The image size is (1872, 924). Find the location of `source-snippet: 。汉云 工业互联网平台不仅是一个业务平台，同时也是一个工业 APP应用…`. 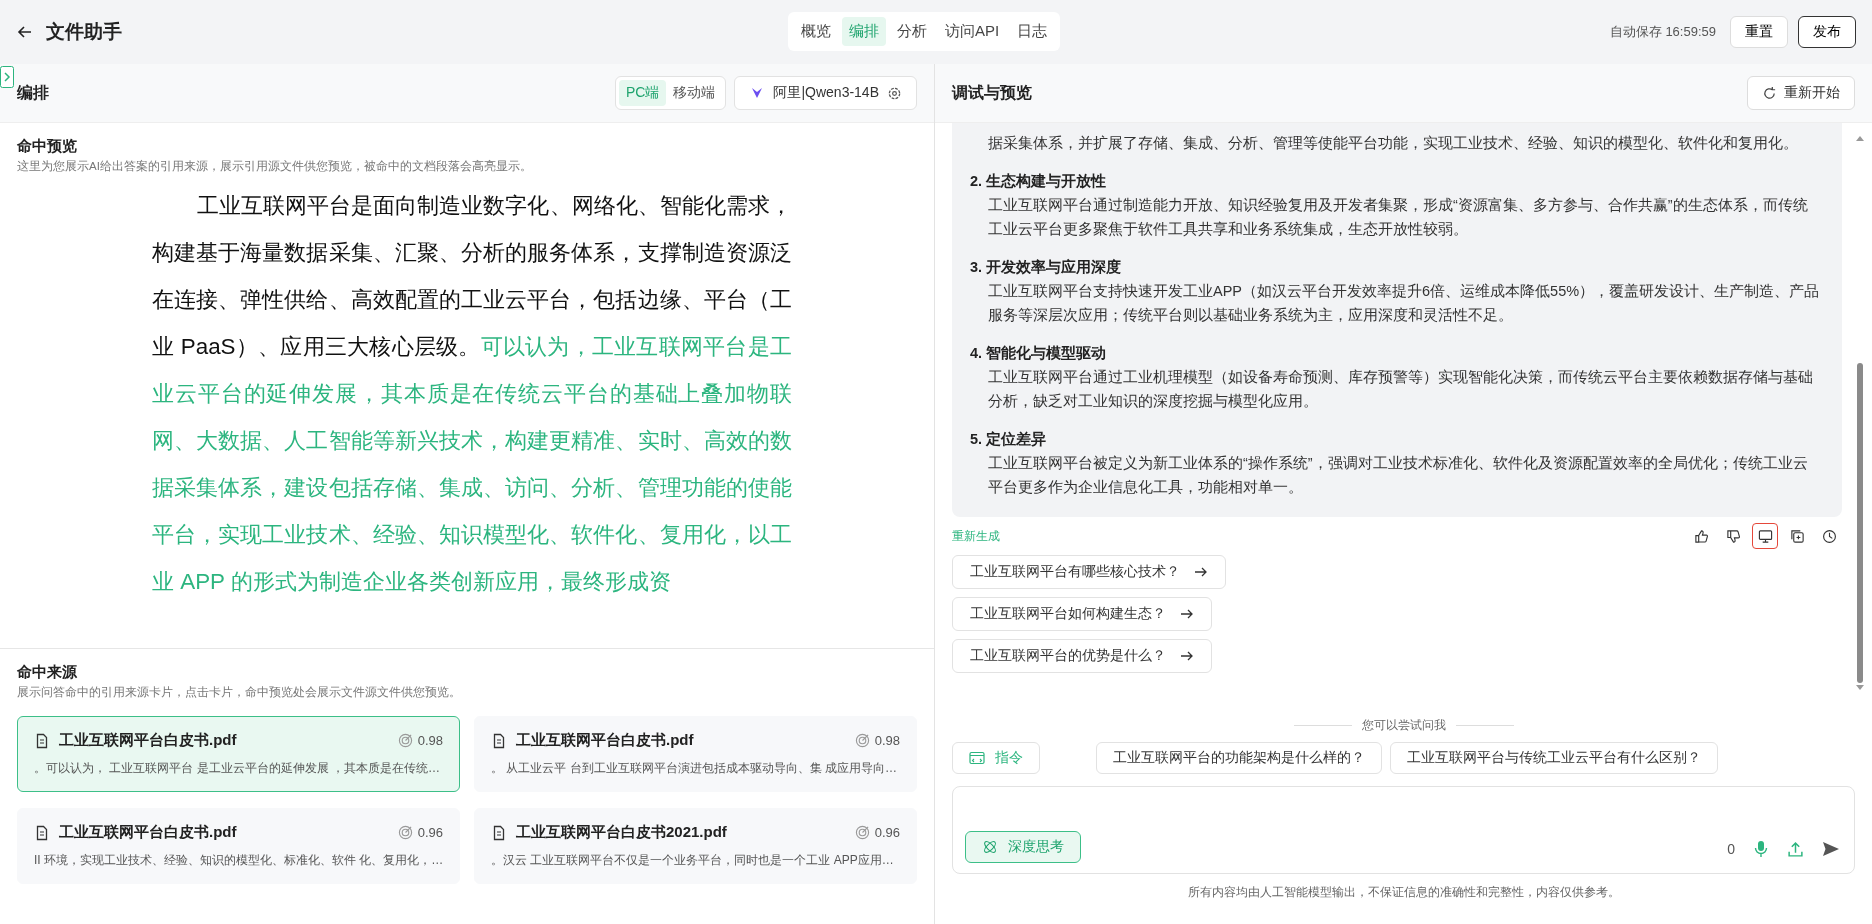

source-snippet: 。汉云 工业互联网平台不仅是一个业务平台，同时也是一个工业 APP应用… is located at coordinates (693, 860).